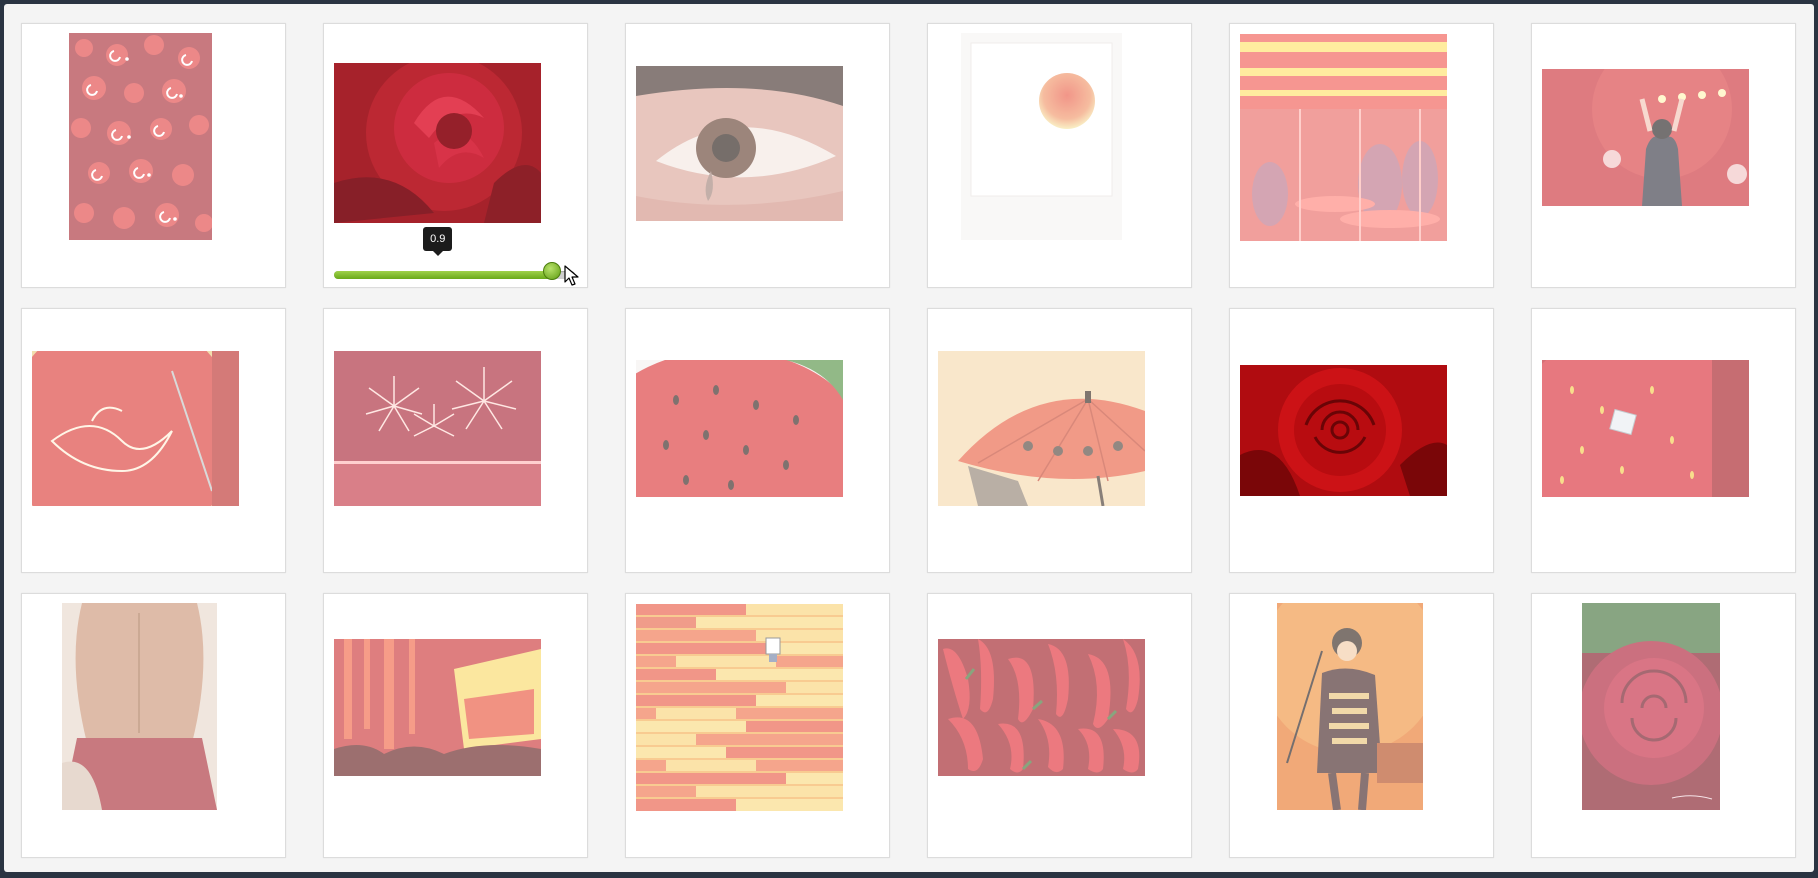  I want to click on image-card-strawberry, so click(757, 440).